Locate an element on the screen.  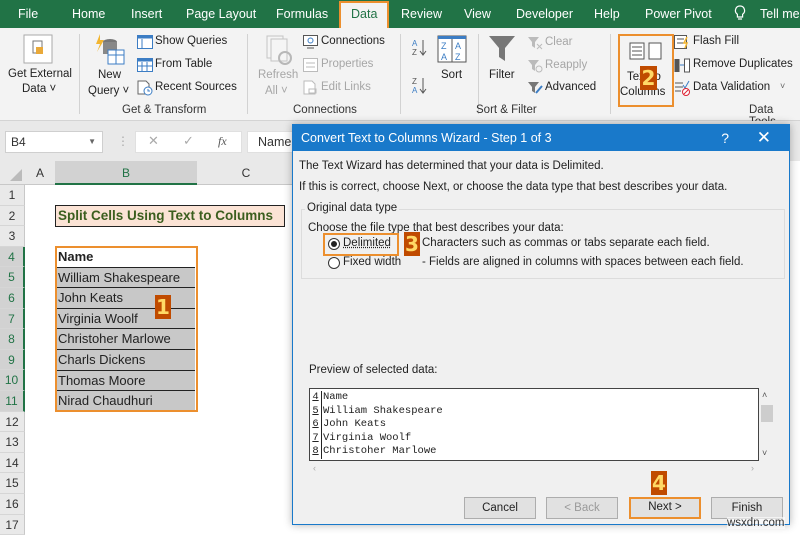
preview-row-number: 7 is located at coordinates (316, 438).